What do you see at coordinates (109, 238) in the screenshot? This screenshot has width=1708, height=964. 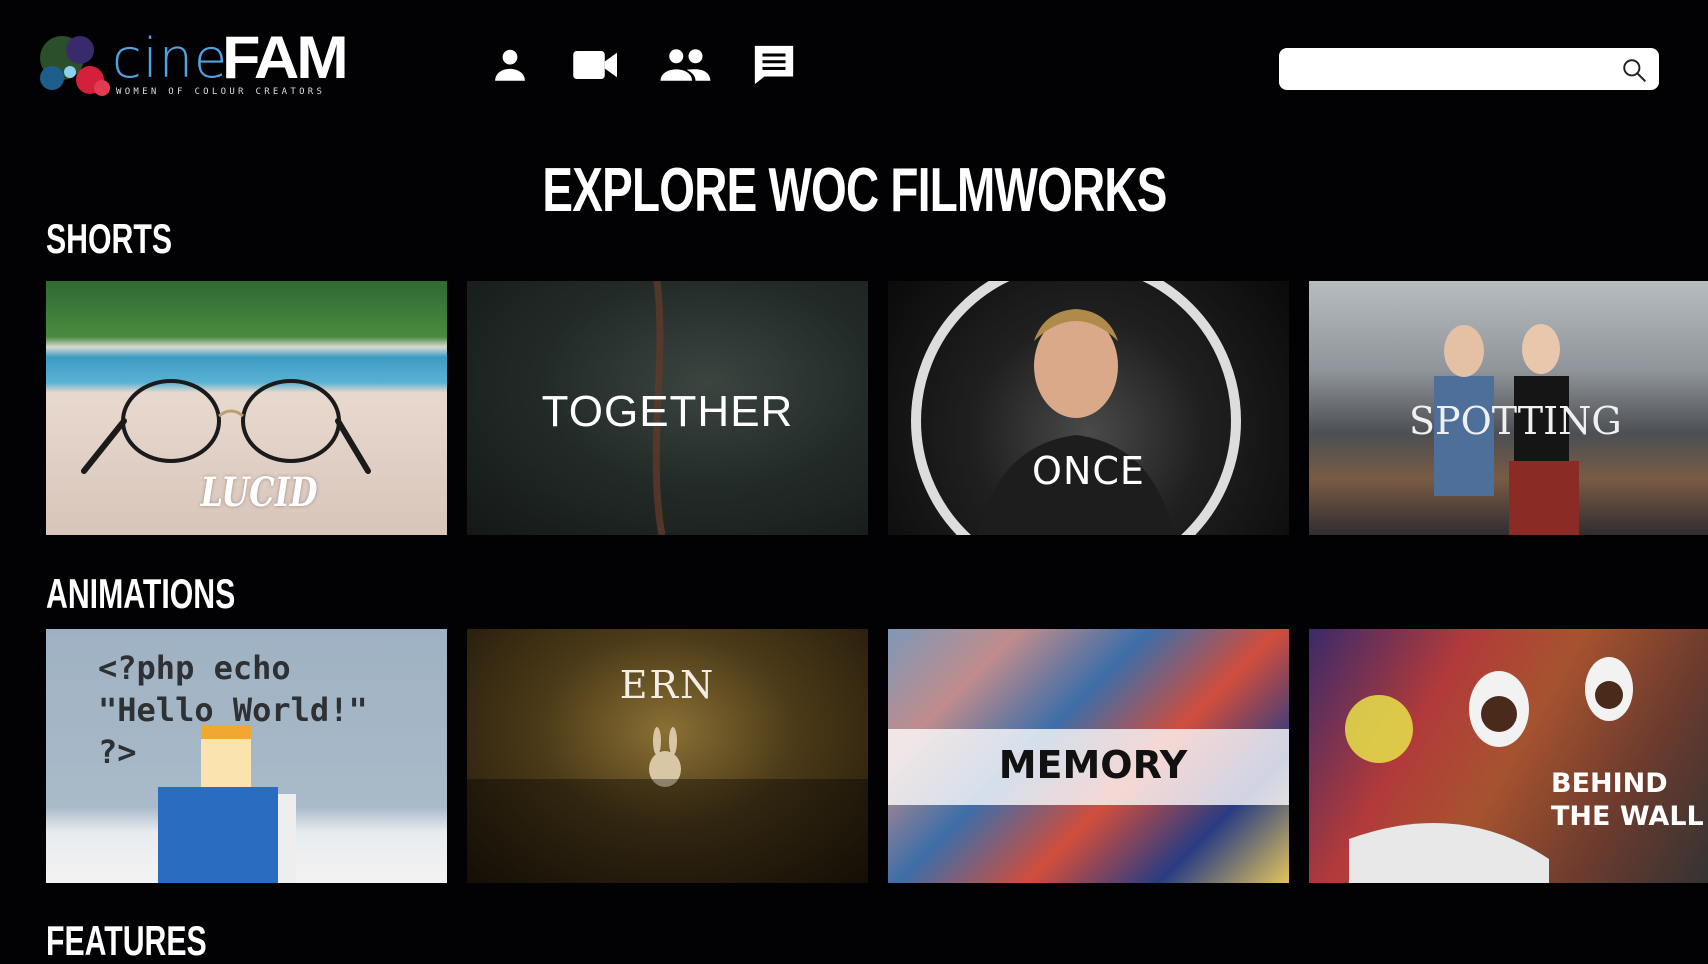 I see `section-title-shorts: SHORTS` at bounding box center [109, 238].